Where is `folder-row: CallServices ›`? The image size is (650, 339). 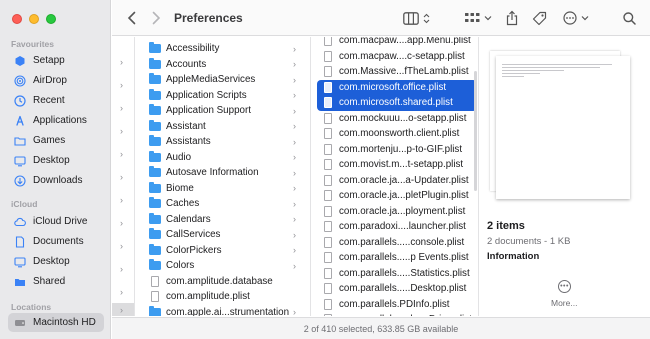 folder-row: CallServices › is located at coordinates (223, 235).